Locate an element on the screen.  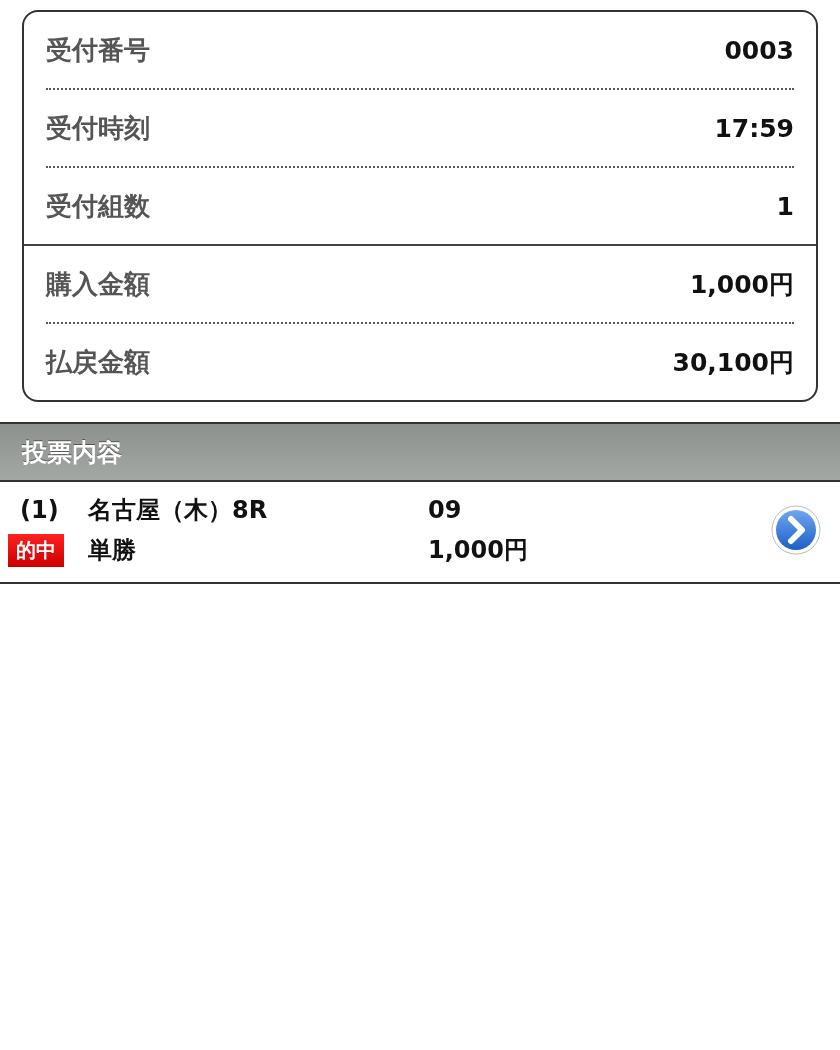
field-value: 1,000円 is located at coordinates (741, 284).